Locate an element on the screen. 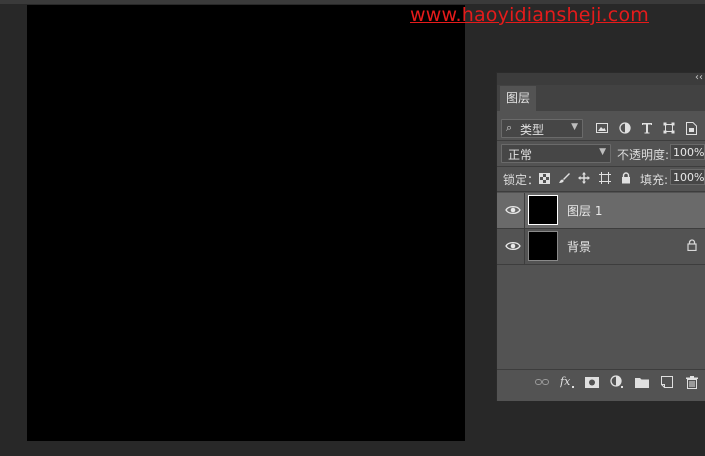 Image resolution: width=705 pixels, height=456 pixels. lock-label: 锁定： is located at coordinates (521, 180).